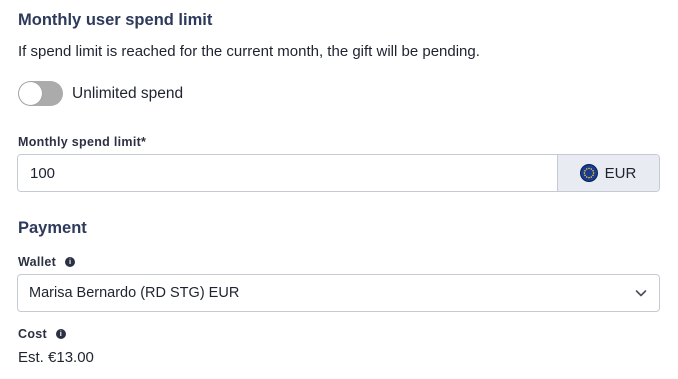 This screenshot has width=678, height=379. I want to click on cost-info-icon: i, so click(60, 334).